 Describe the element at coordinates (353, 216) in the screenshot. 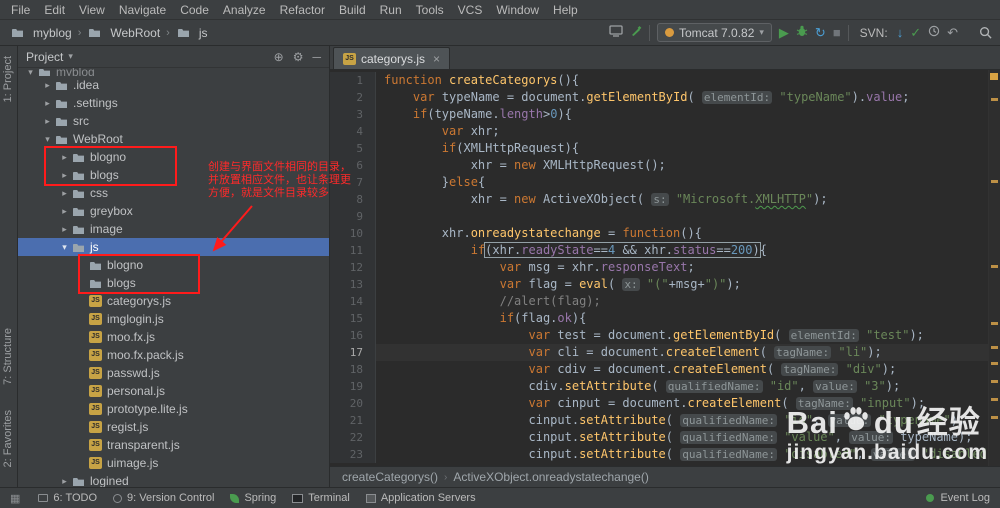

I see `line-number: 9` at that location.